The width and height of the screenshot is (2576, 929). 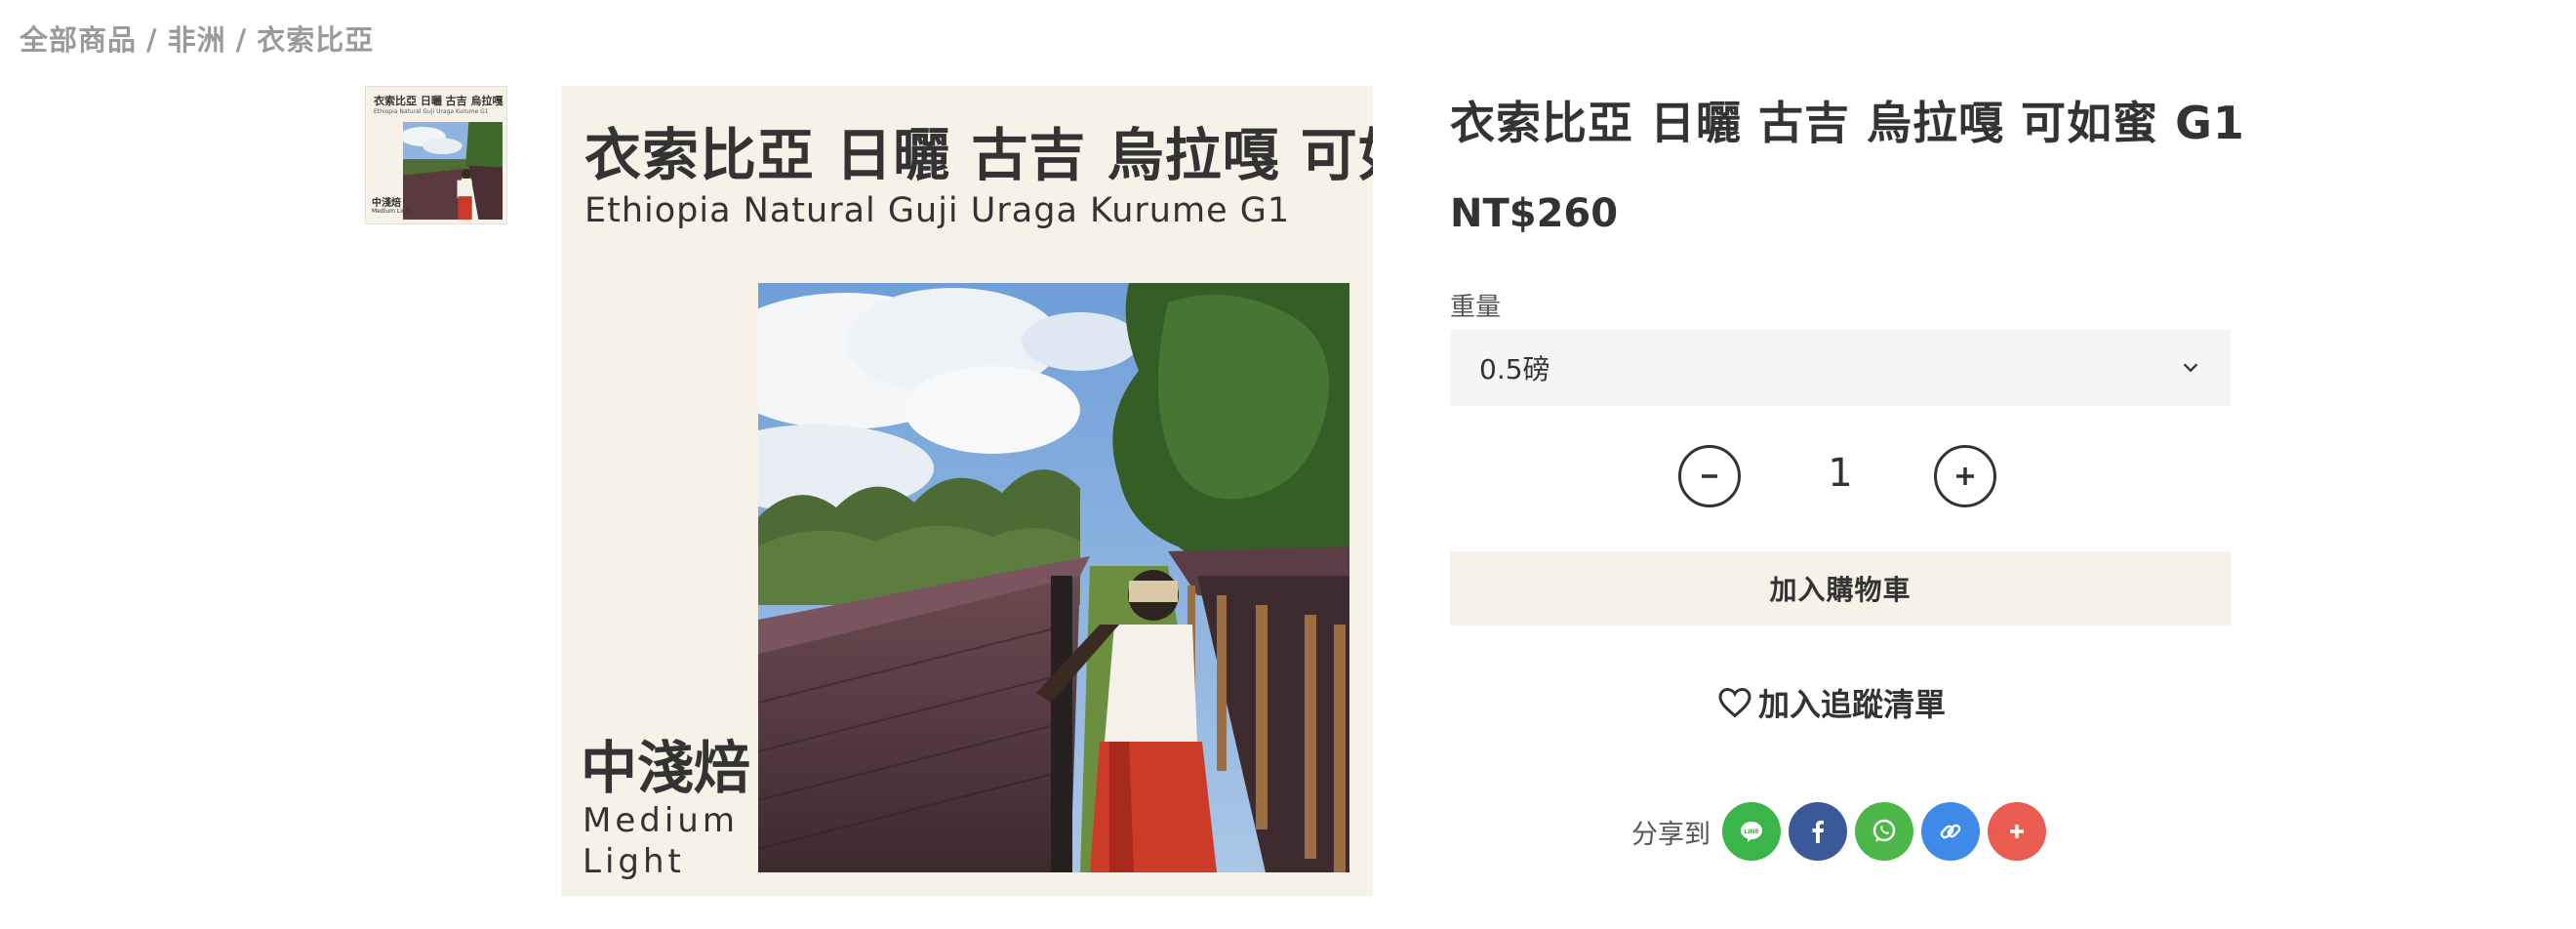 I want to click on svg-text: LINE, so click(x=1751, y=831).